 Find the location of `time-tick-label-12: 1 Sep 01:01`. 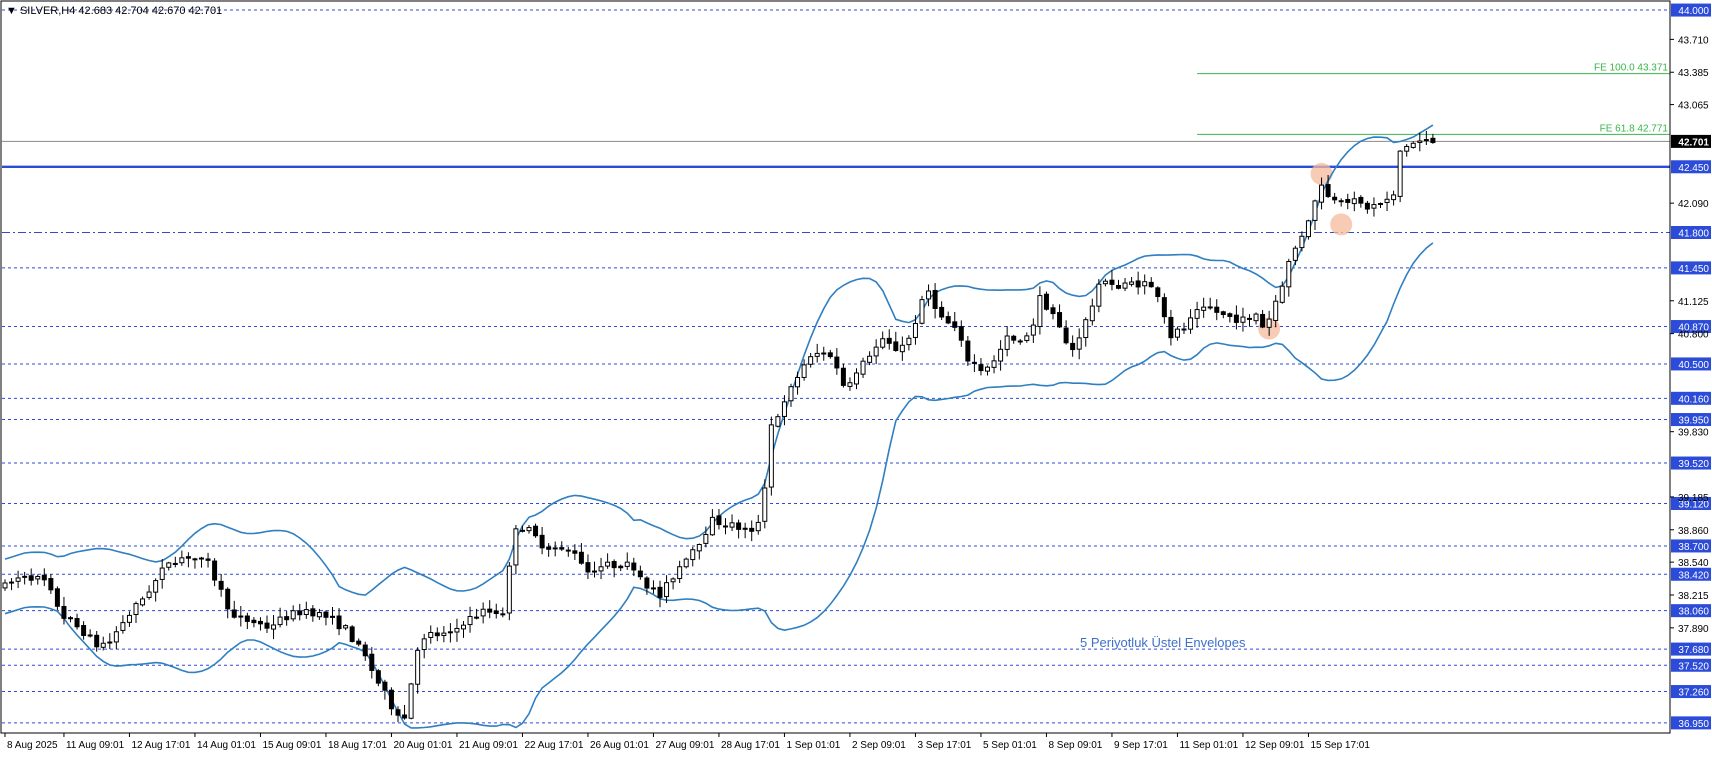

time-tick-label-12: 1 Sep 01:01 is located at coordinates (813, 745).